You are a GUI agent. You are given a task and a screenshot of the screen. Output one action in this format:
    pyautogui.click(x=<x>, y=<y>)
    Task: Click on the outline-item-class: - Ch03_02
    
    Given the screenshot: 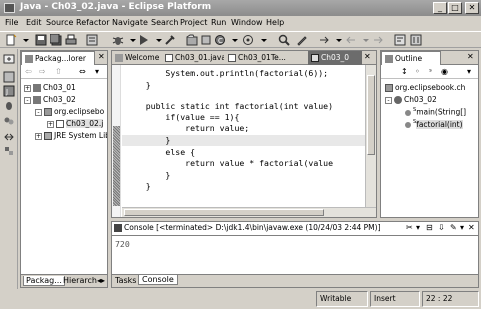 What is the action you would take?
    pyautogui.click(x=411, y=99)
    